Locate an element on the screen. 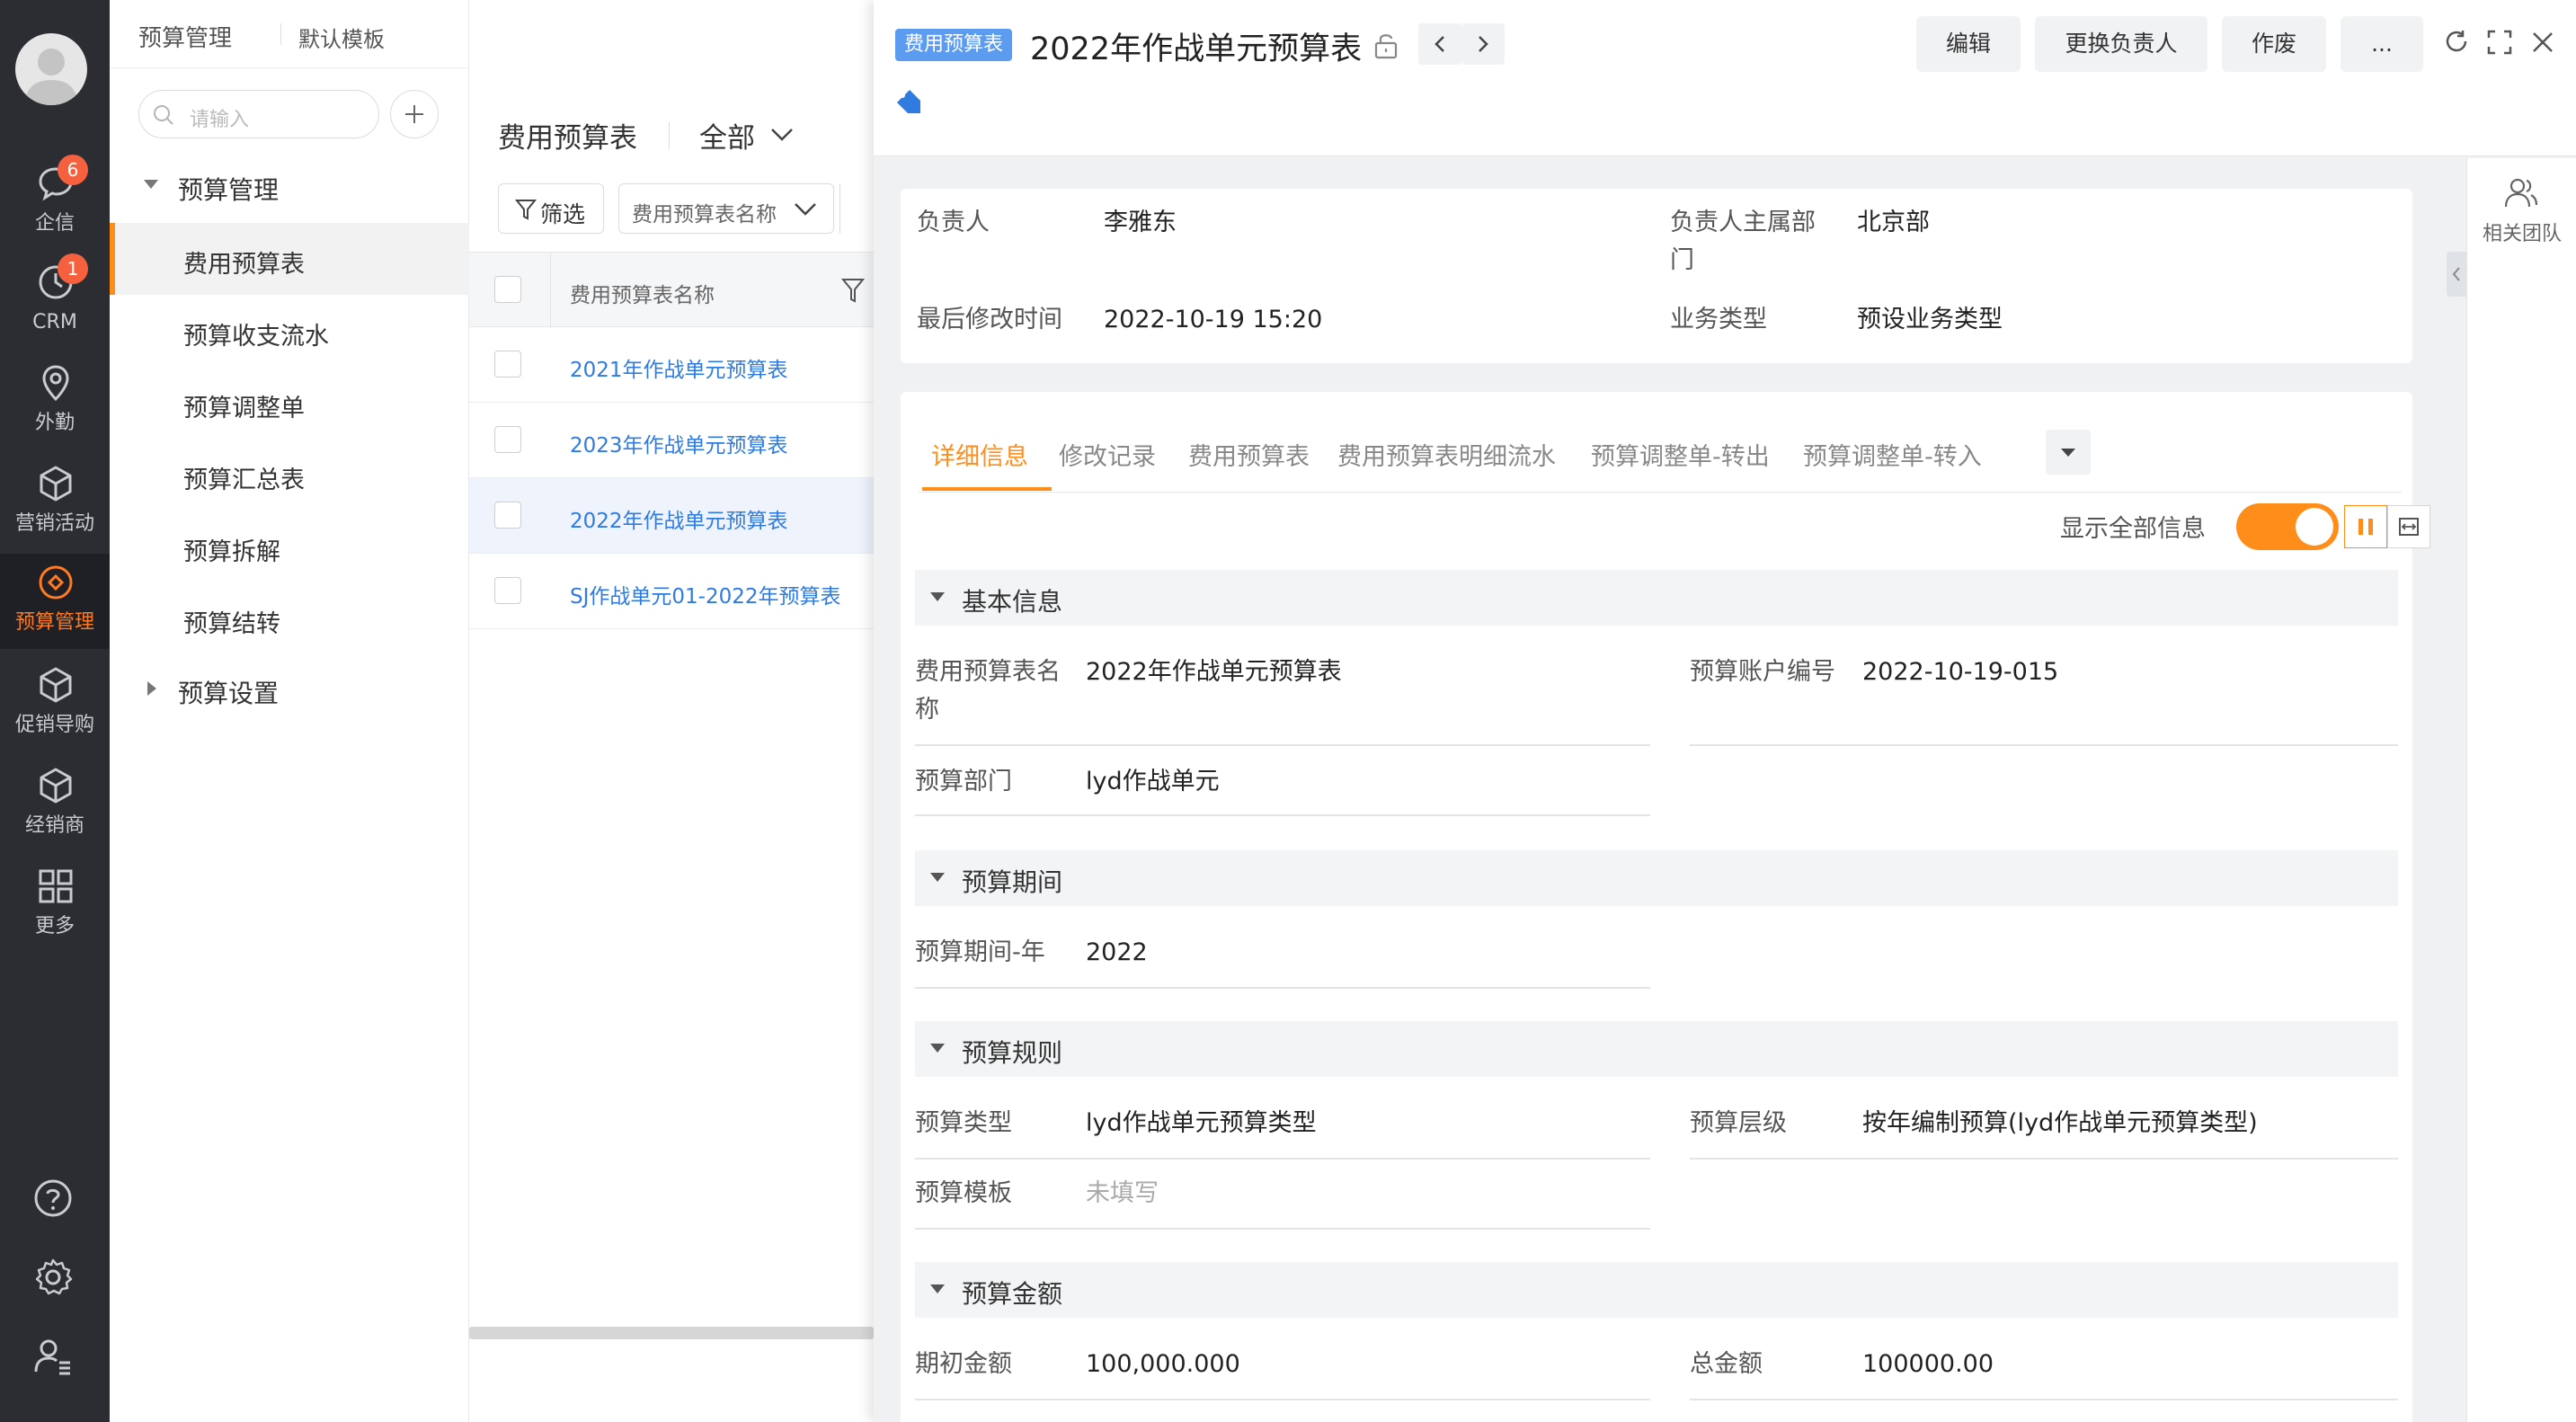 This screenshot has height=1422, width=2576. rail-item-crm: 1 CRM is located at coordinates (55, 301).